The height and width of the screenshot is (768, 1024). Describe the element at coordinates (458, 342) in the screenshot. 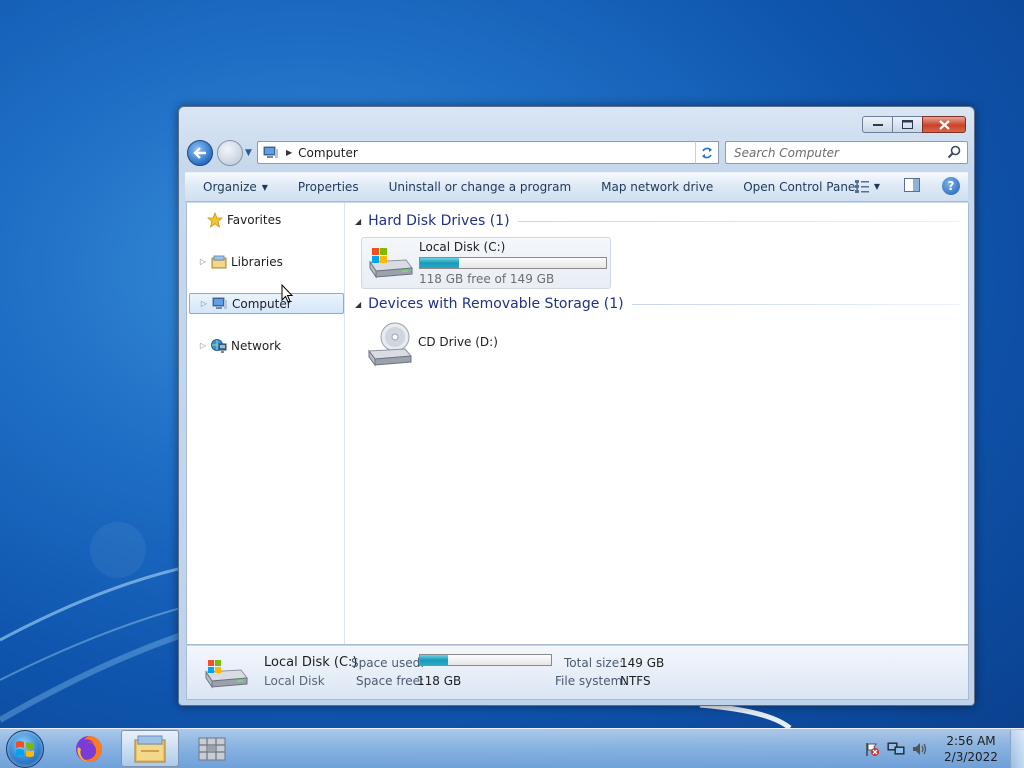

I see `drive-name: CD Drive (D:)` at that location.